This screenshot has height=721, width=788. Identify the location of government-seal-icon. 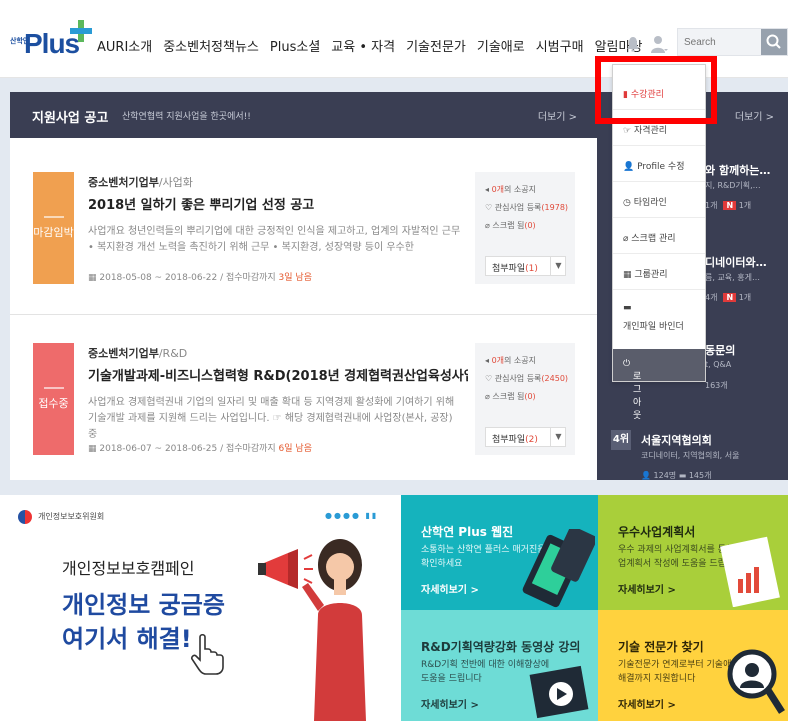
(25, 517).